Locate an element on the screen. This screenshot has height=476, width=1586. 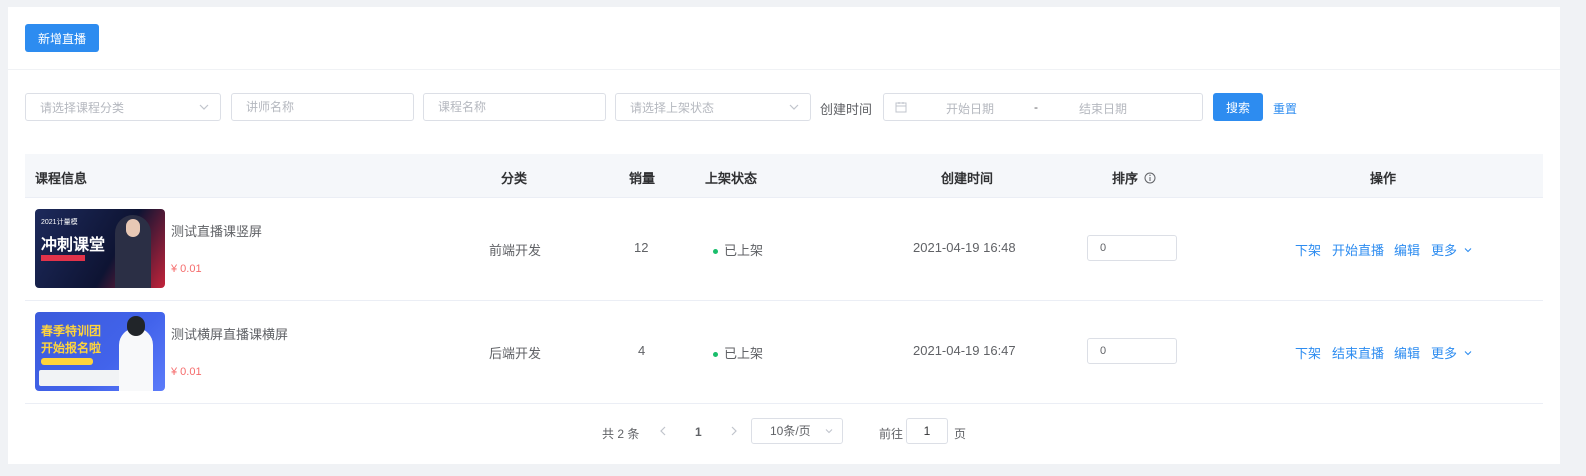
thumbnail-subtitle: 2021计量模 is located at coordinates (59, 222).